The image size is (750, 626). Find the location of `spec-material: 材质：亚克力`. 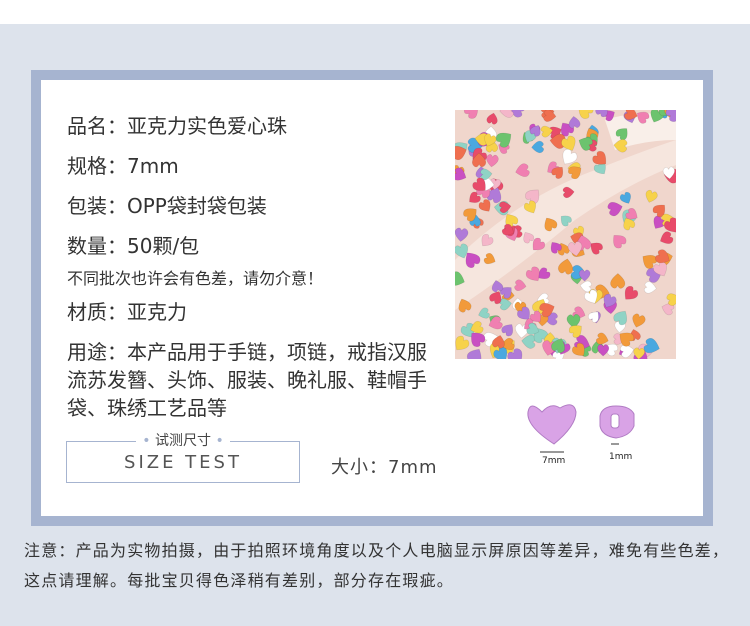

spec-material: 材质：亚克力 is located at coordinates (127, 312).